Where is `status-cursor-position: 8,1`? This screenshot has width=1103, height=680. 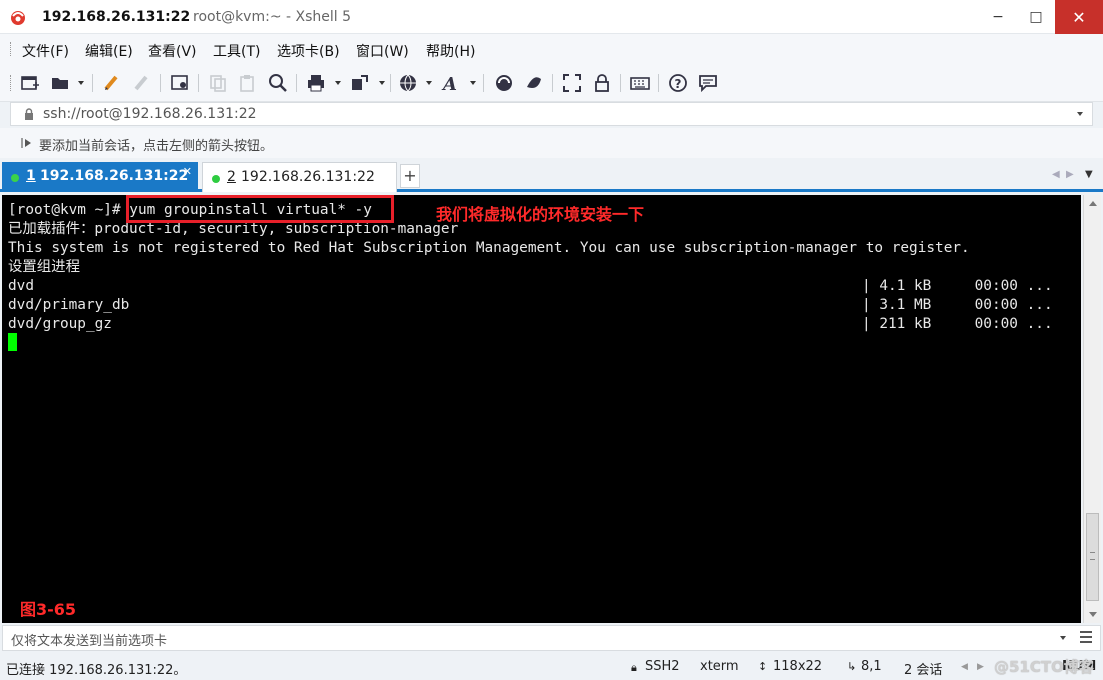
status-cursor-position: 8,1 is located at coordinates (871, 666).